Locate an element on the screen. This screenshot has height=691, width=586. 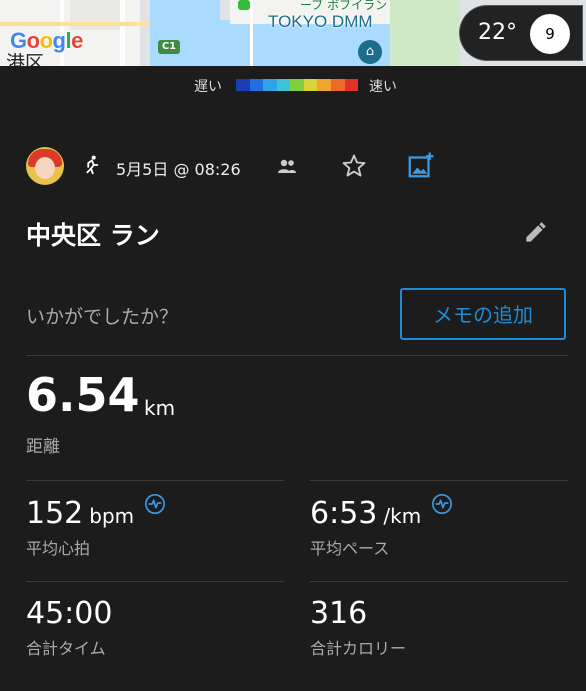
map-ward-label: 港区 is located at coordinates (25, 59).